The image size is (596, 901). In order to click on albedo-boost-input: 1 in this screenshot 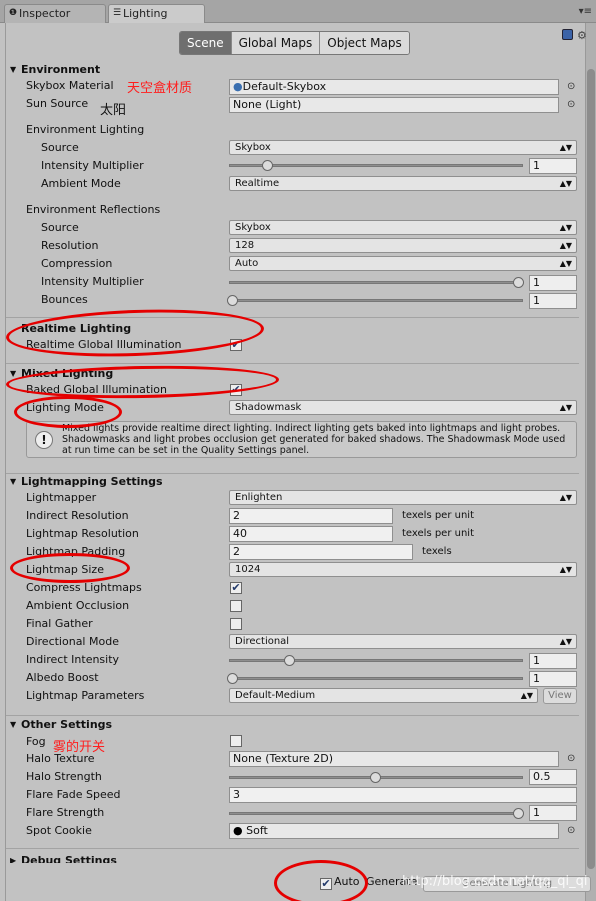, I will do `click(553, 679)`.